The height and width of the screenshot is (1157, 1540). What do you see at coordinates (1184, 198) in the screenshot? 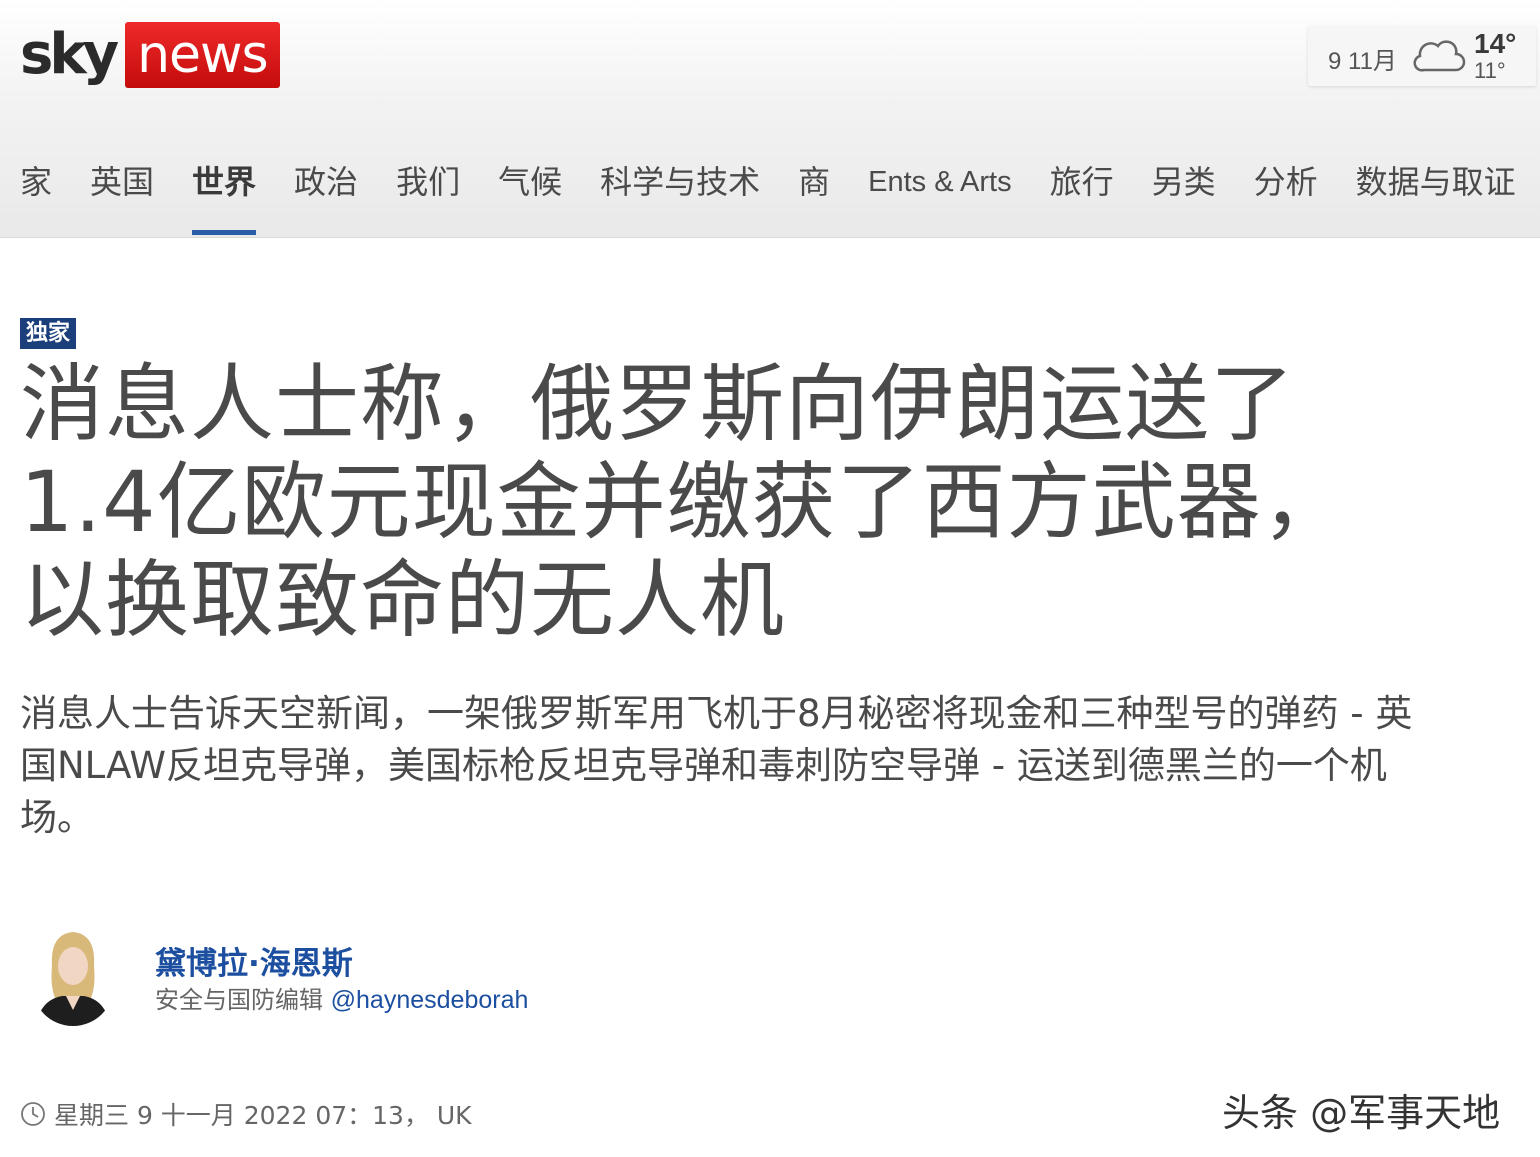
I see `nav-item-offbeat: 另类` at bounding box center [1184, 198].